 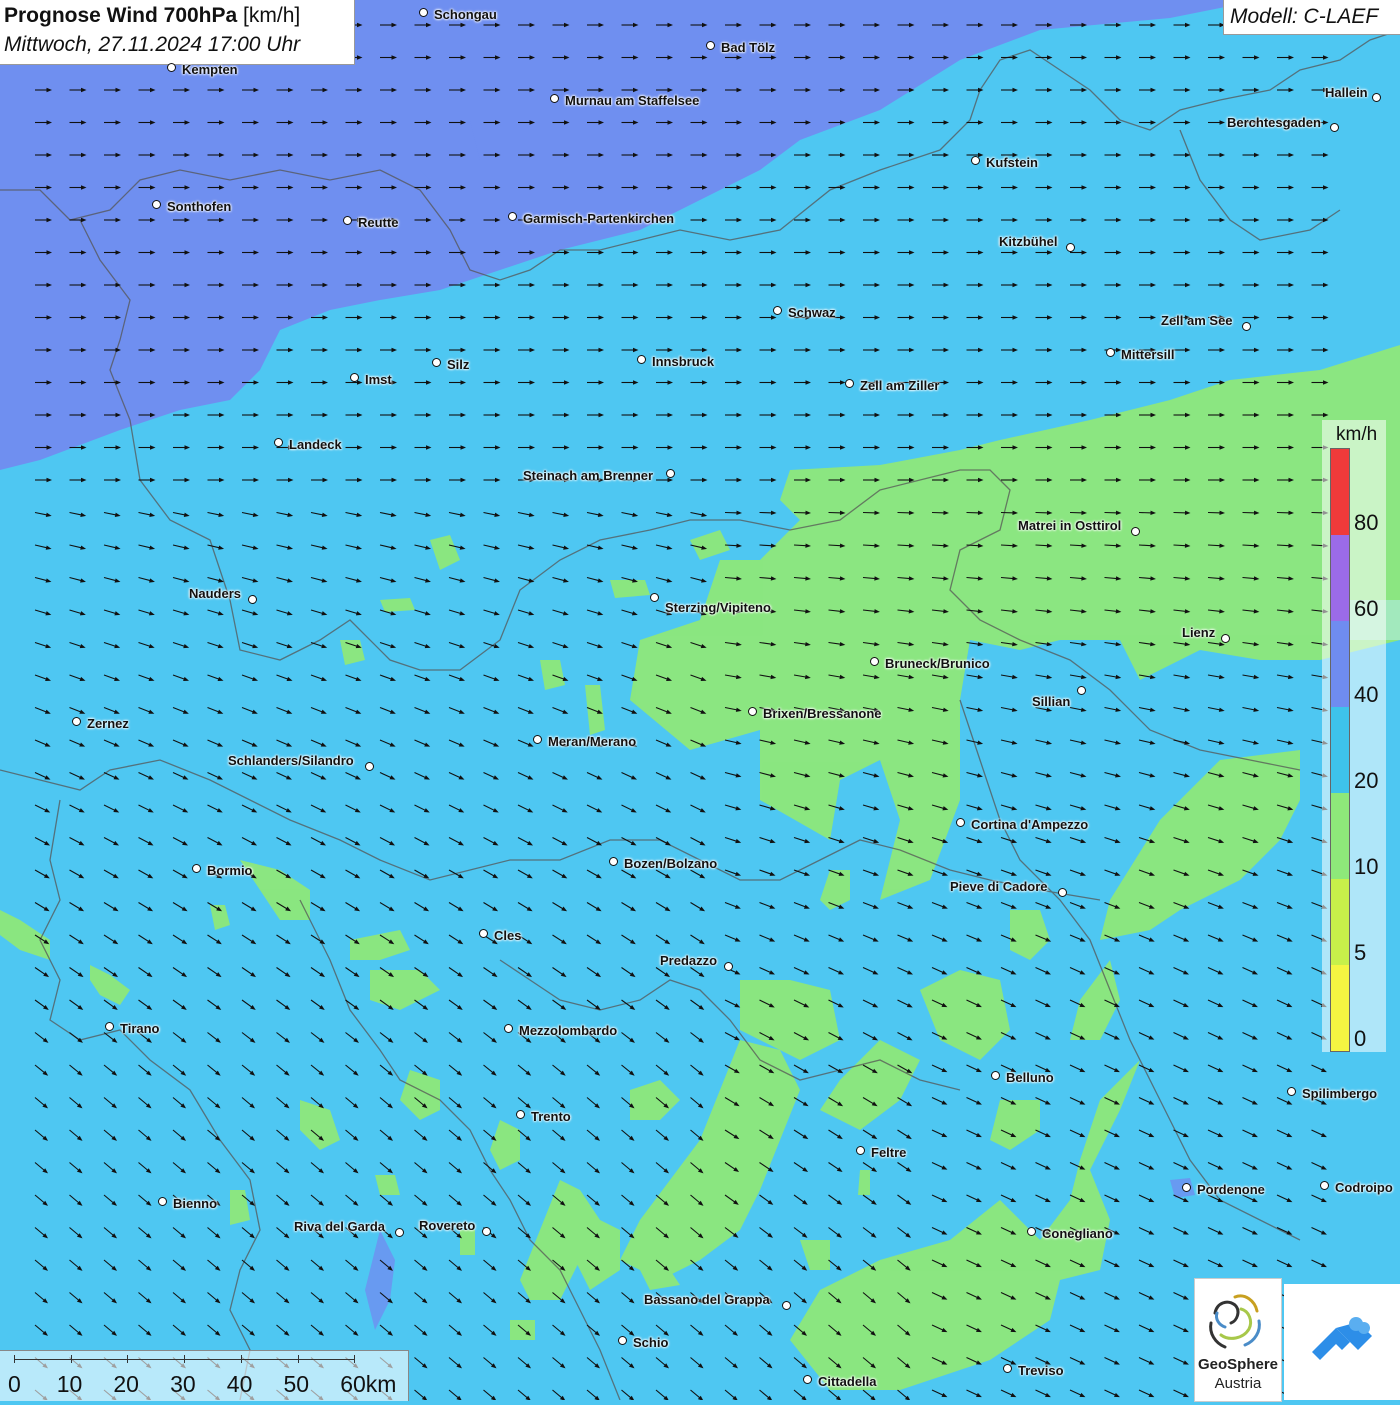 I want to click on city-label: Riva del Garda, so click(x=339, y=1226).